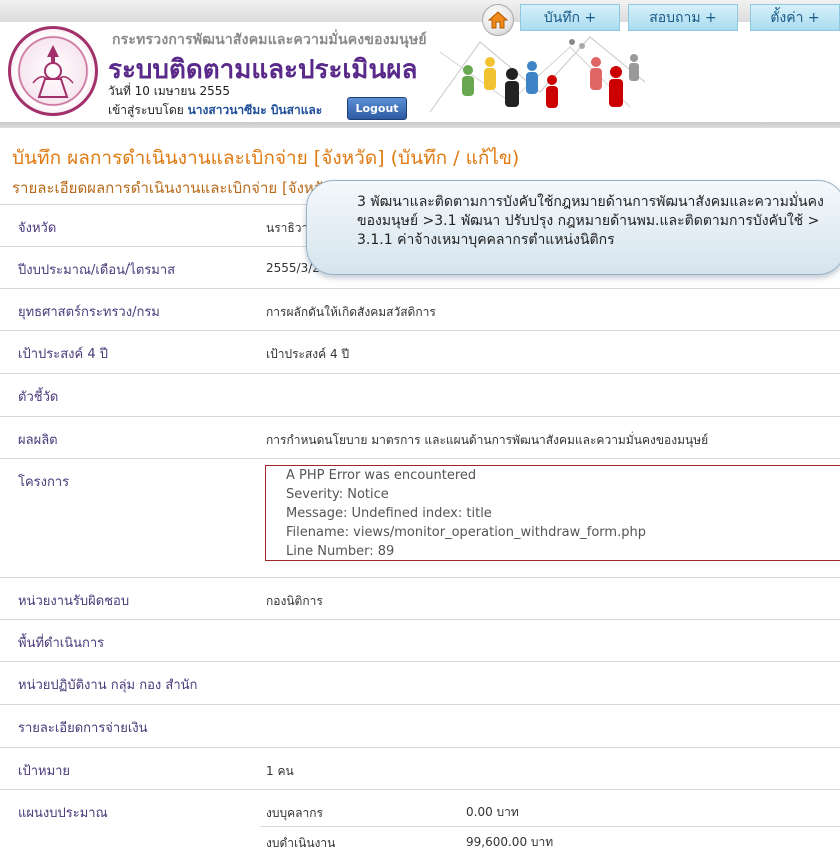  I want to click on fiscal-period-label: ปีงบประมาณ/เดือน/ไตรมาส, so click(97, 270).